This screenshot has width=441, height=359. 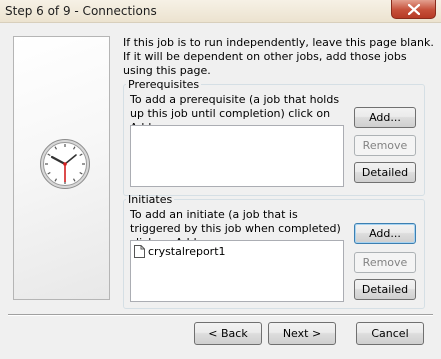 What do you see at coordinates (385, 172) in the screenshot?
I see `prerequisites-detailed-button: Detailed` at bounding box center [385, 172].